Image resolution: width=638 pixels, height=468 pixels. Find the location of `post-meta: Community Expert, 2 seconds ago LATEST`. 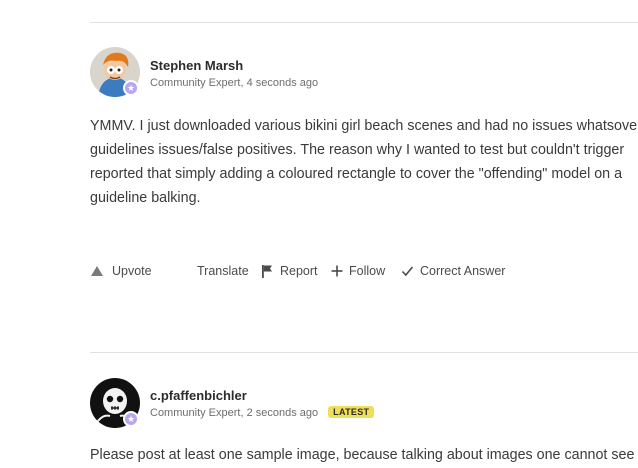

post-meta: Community Expert, 2 seconds ago LATEST is located at coordinates (262, 412).